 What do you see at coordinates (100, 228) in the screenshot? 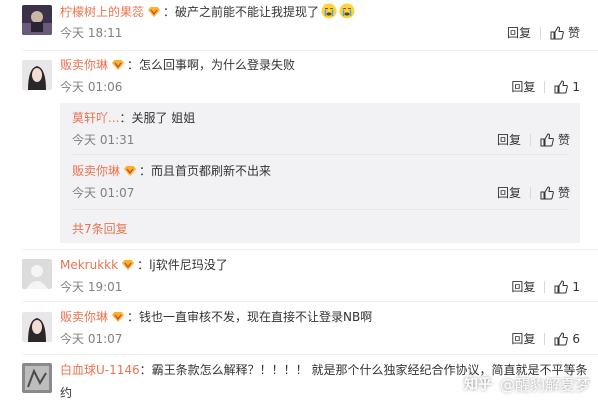
I see `more-replies-link: 共7条回复` at bounding box center [100, 228].